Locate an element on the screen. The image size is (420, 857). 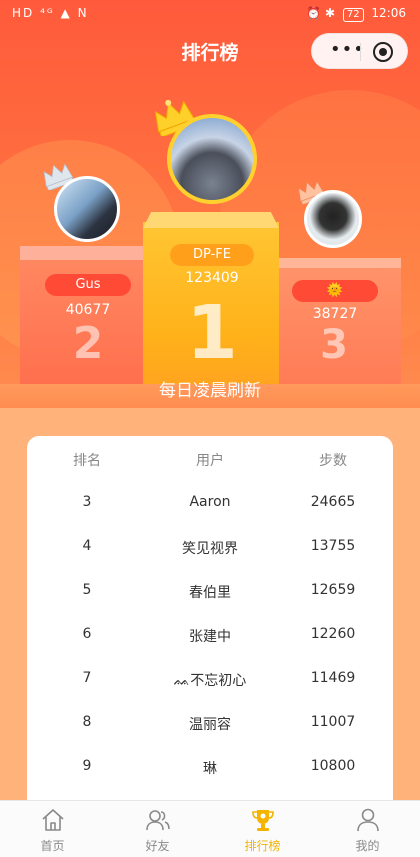
tab-home: 首页 is located at coordinates (52, 830).